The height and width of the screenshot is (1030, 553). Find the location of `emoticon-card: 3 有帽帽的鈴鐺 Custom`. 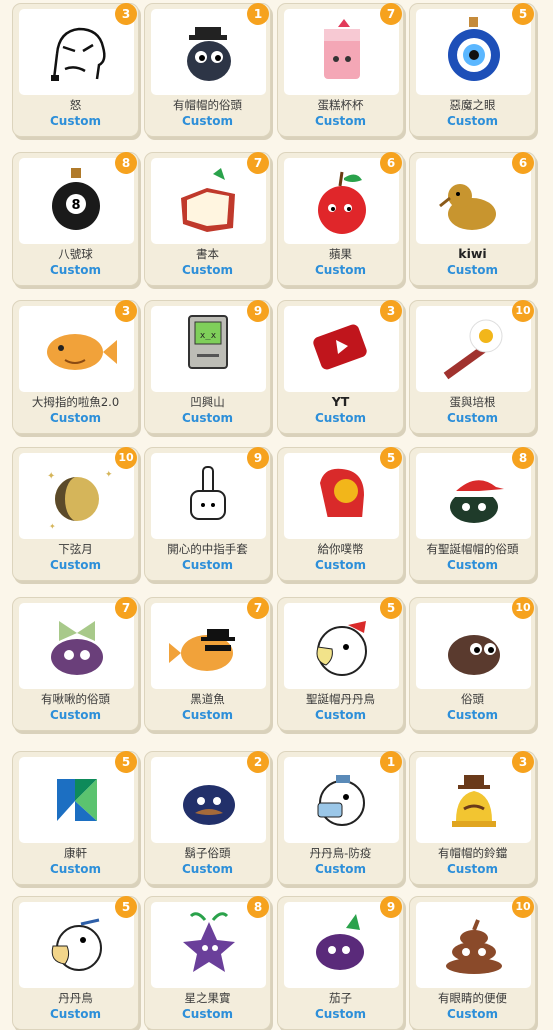

emoticon-card: 3 有帽帽的鈴鐺 Custom is located at coordinates (472, 818).